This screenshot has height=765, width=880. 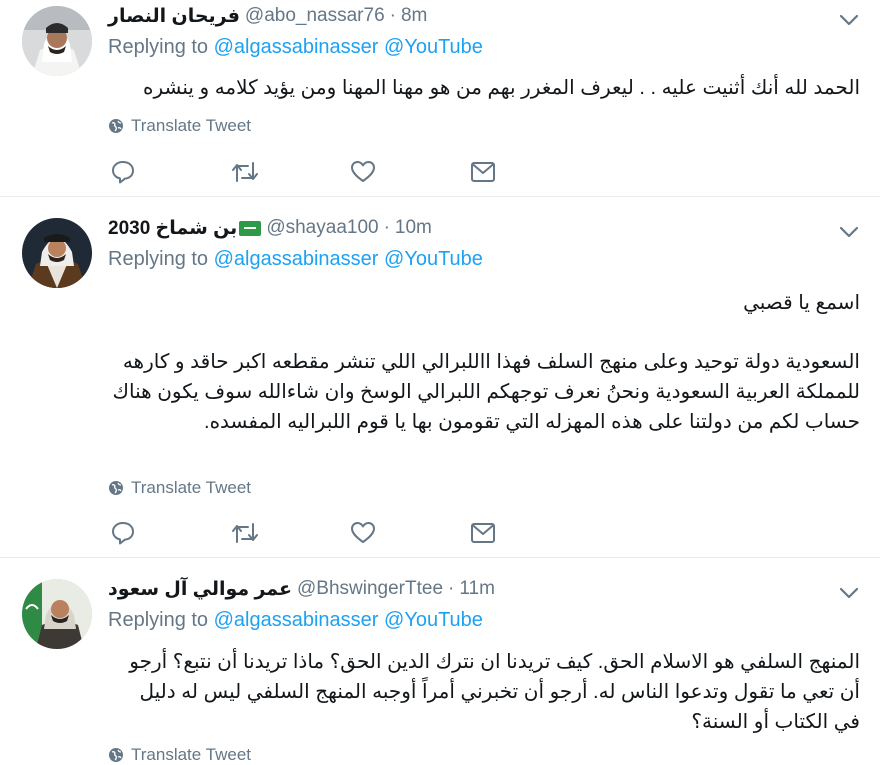 What do you see at coordinates (370, 589) in the screenshot?
I see `username: @BhswingerTtee` at bounding box center [370, 589].